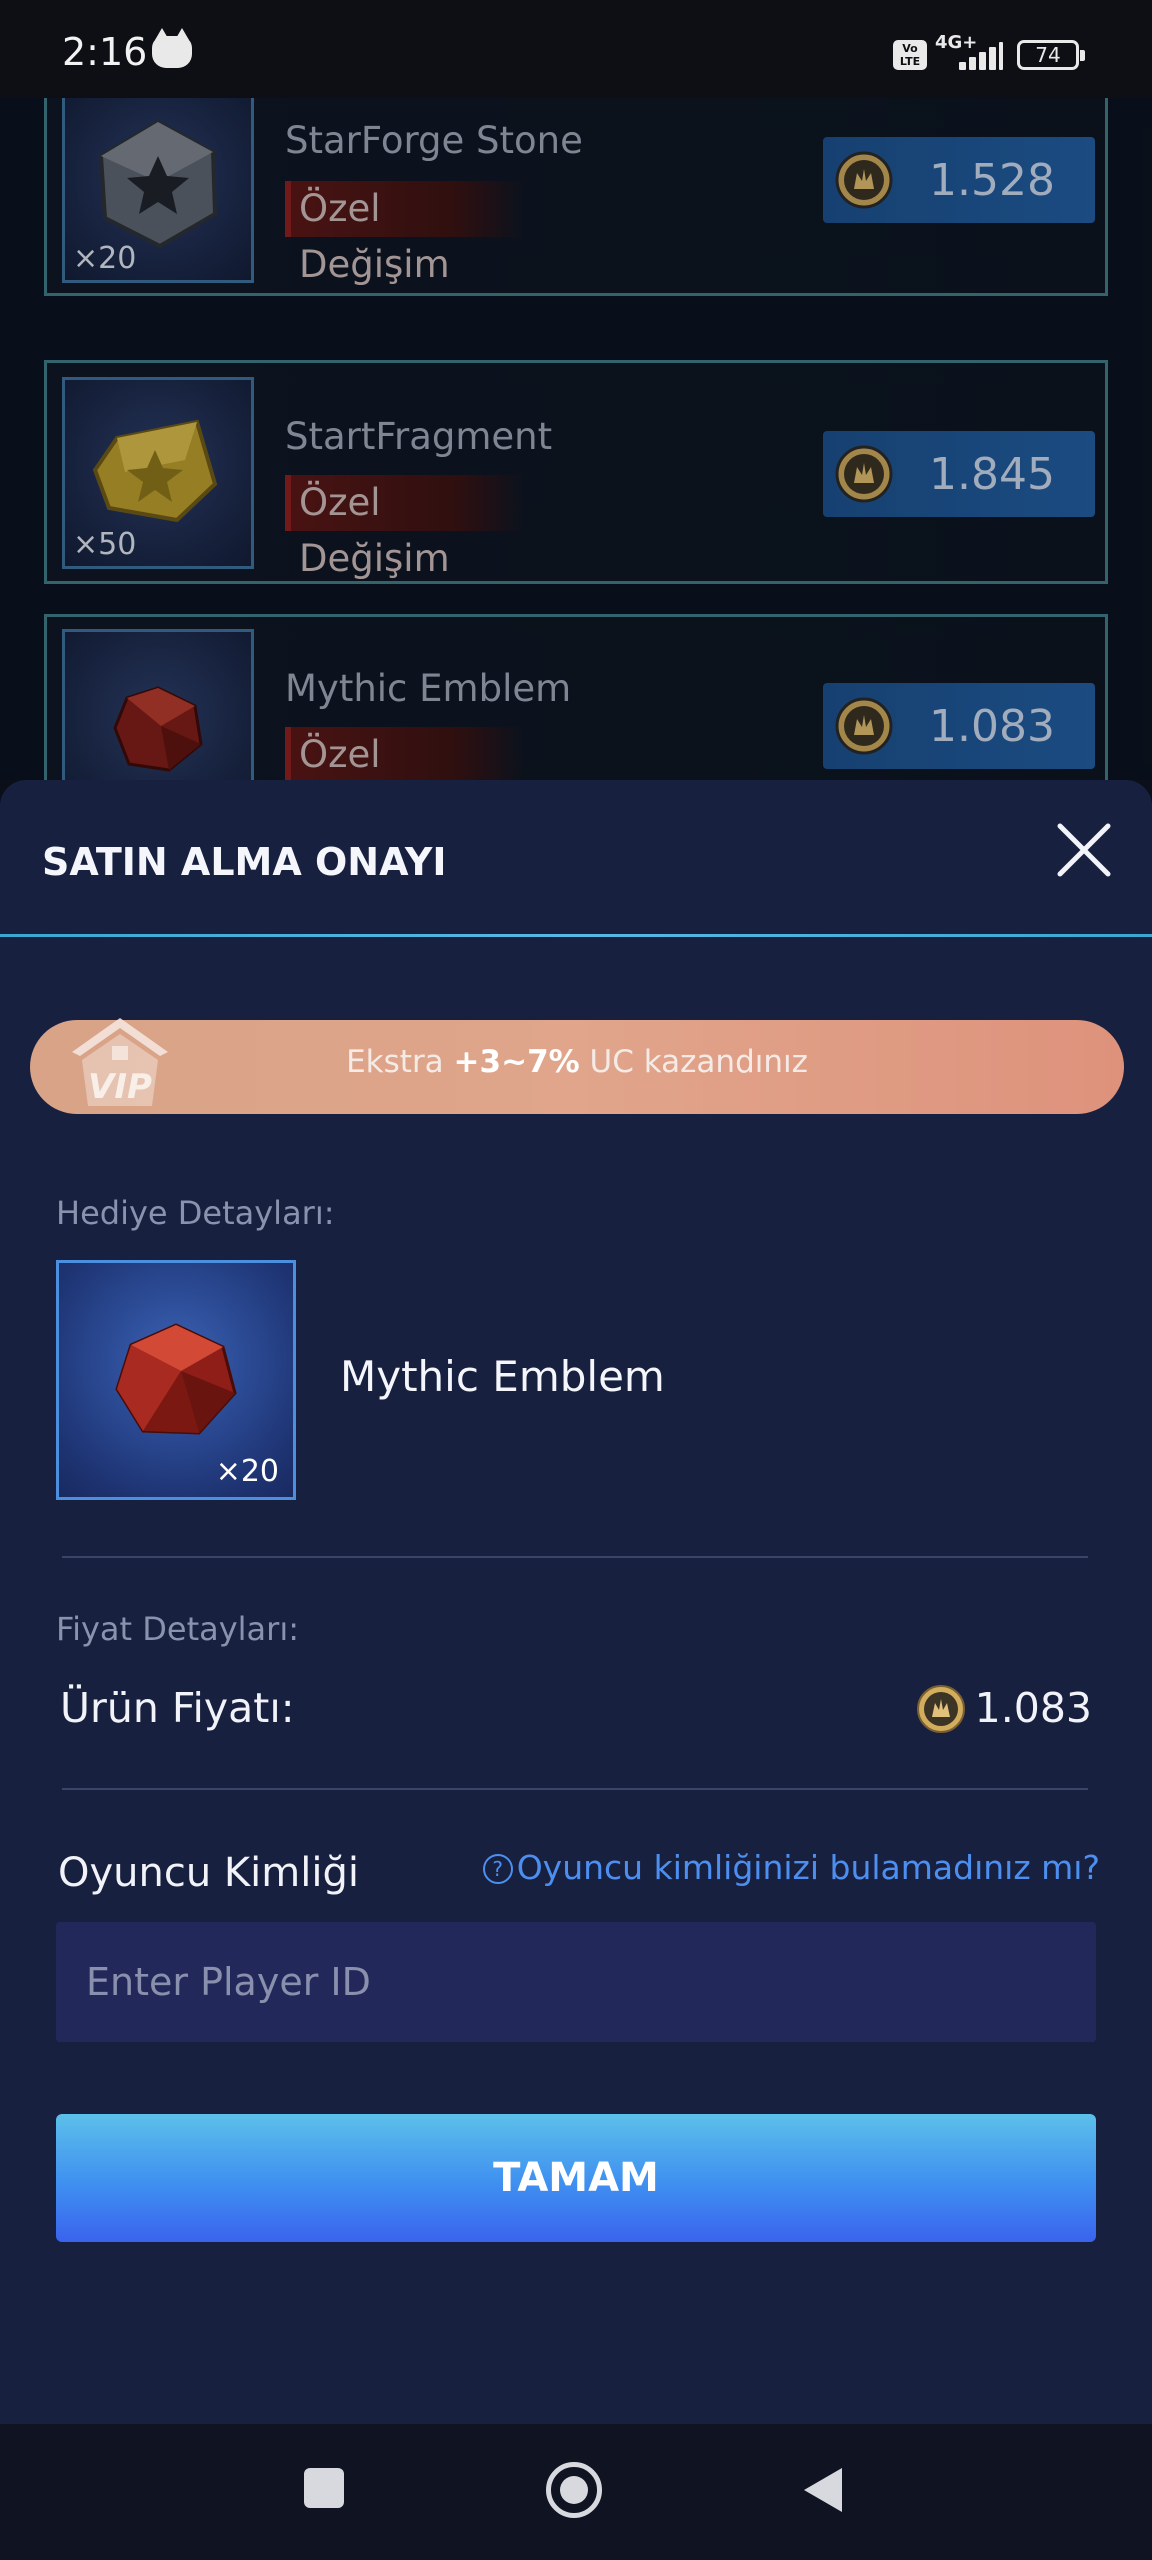 Image resolution: width=1152 pixels, height=2560 pixels. I want to click on confirm-button: TAMAM, so click(576, 2178).